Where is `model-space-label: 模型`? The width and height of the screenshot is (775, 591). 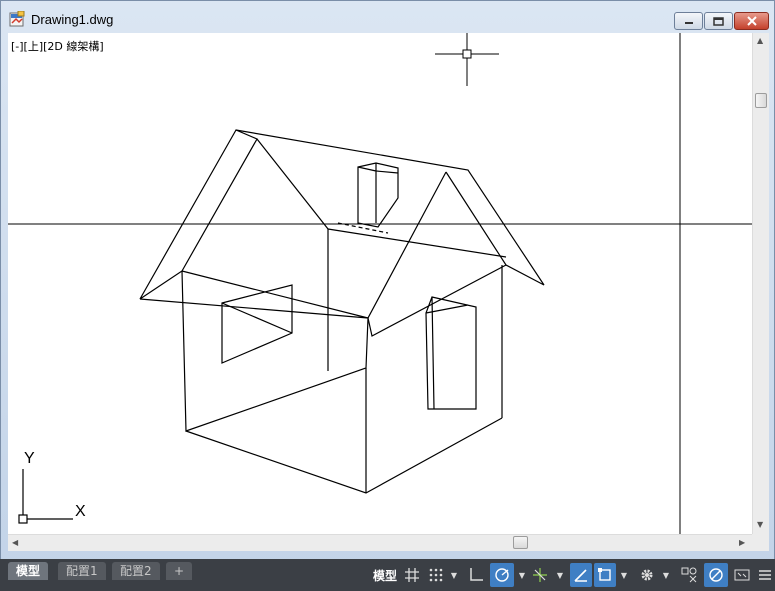 model-space-label: 模型 is located at coordinates (384, 575).